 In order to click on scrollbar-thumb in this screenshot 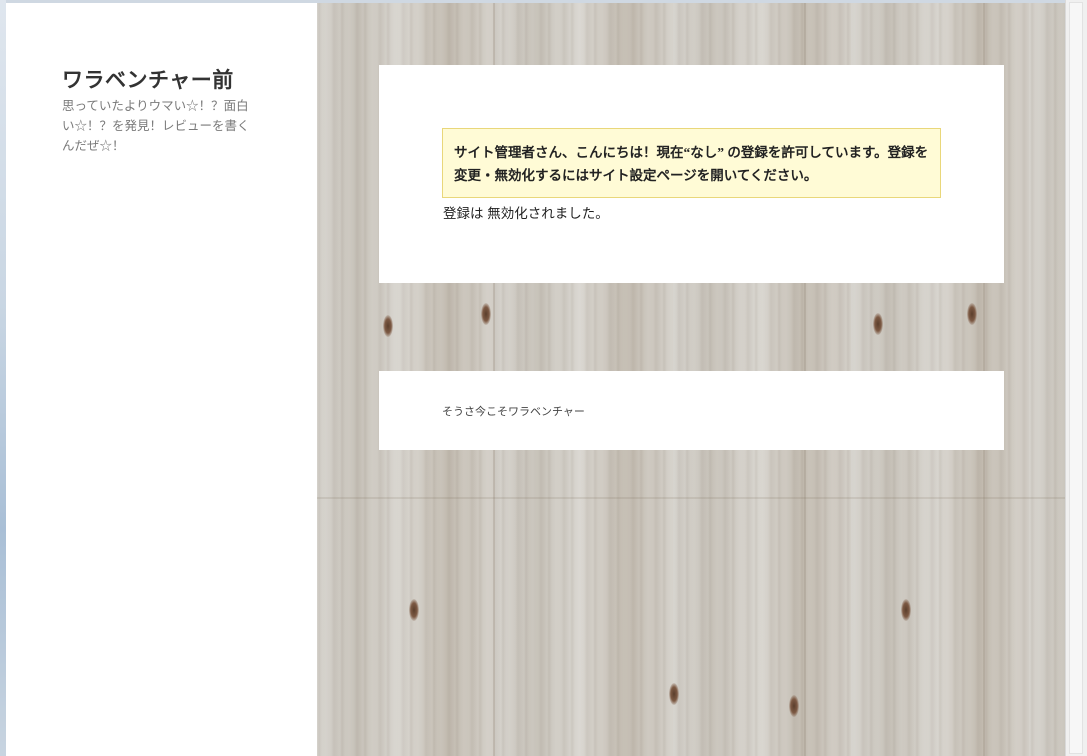, I will do `click(1076, 378)`.